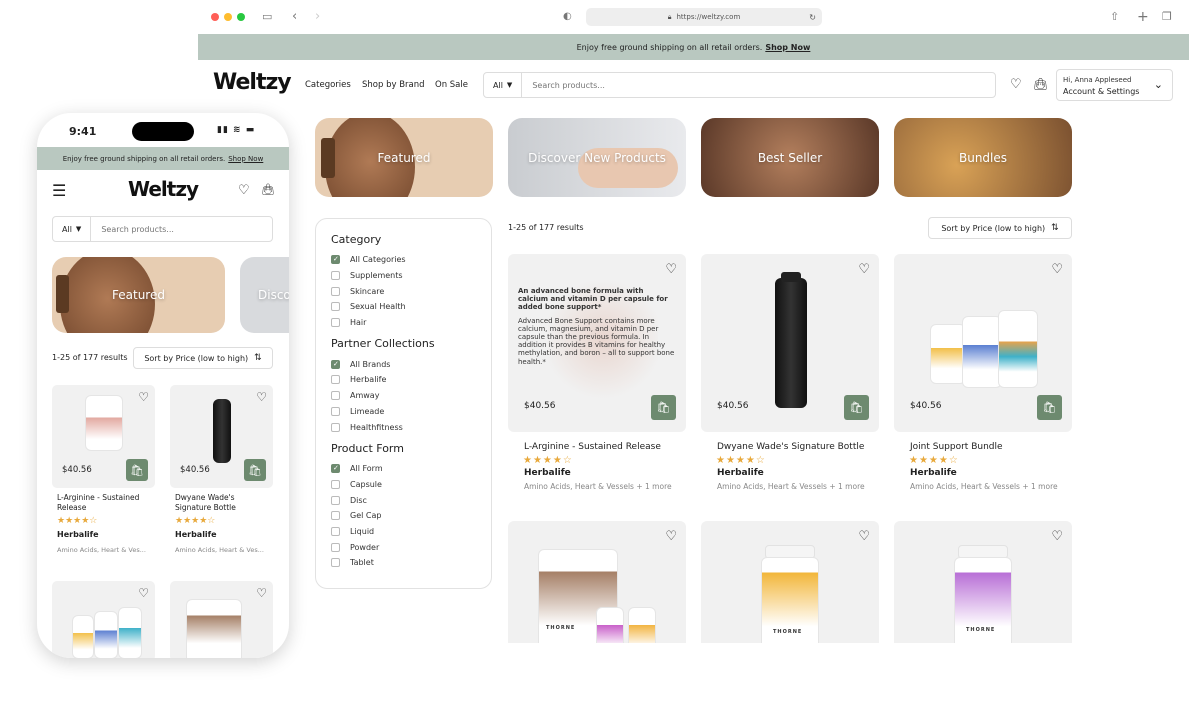  What do you see at coordinates (215, 17) in the screenshot?
I see `close-window-button` at bounding box center [215, 17].